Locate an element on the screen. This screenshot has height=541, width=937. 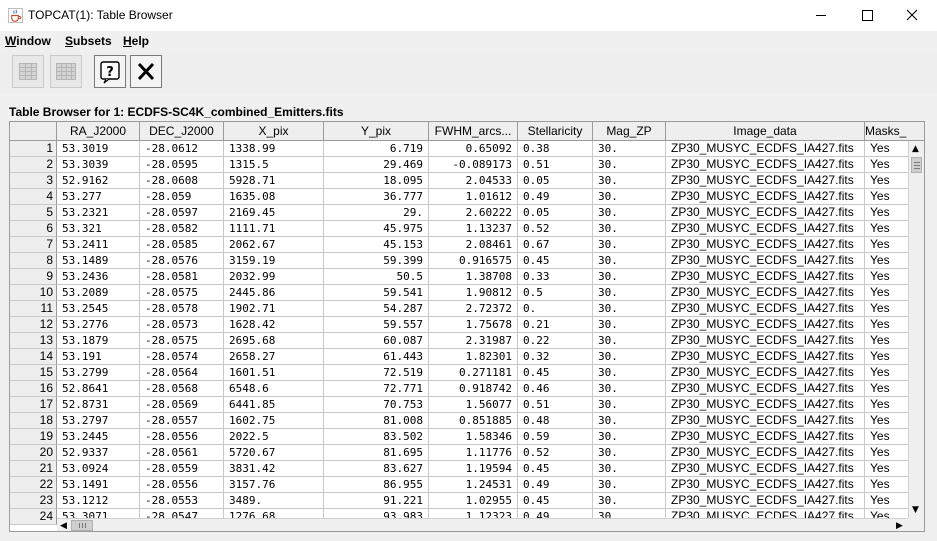
row-number: 20 is located at coordinates (33, 453).